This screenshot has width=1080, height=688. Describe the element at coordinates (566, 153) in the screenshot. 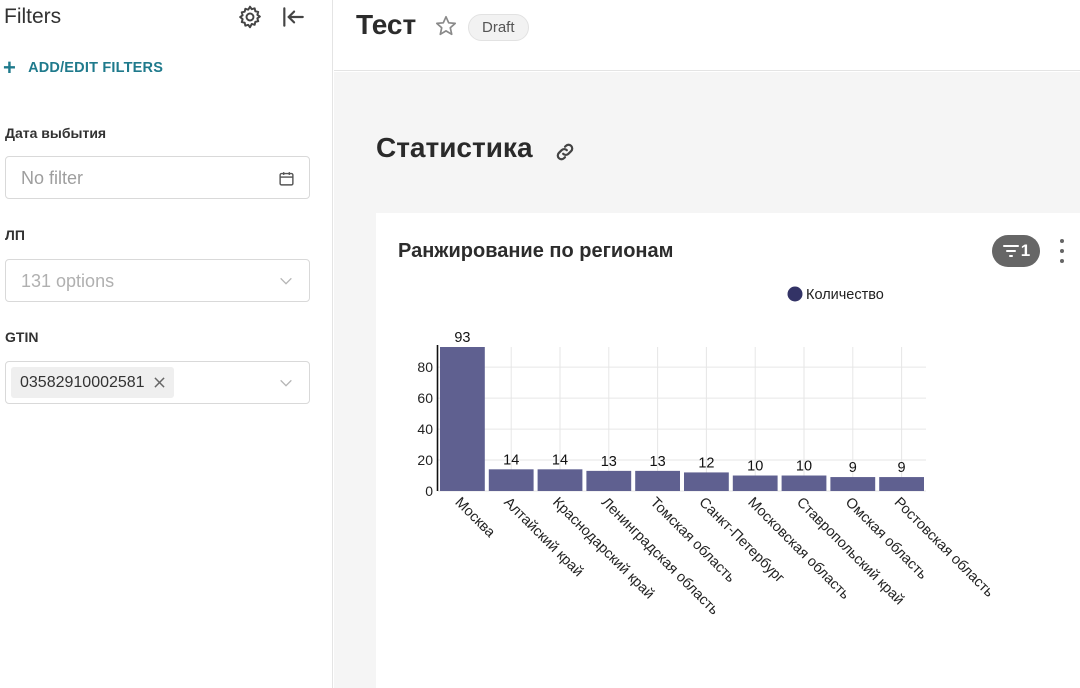

I see `link-icon` at that location.